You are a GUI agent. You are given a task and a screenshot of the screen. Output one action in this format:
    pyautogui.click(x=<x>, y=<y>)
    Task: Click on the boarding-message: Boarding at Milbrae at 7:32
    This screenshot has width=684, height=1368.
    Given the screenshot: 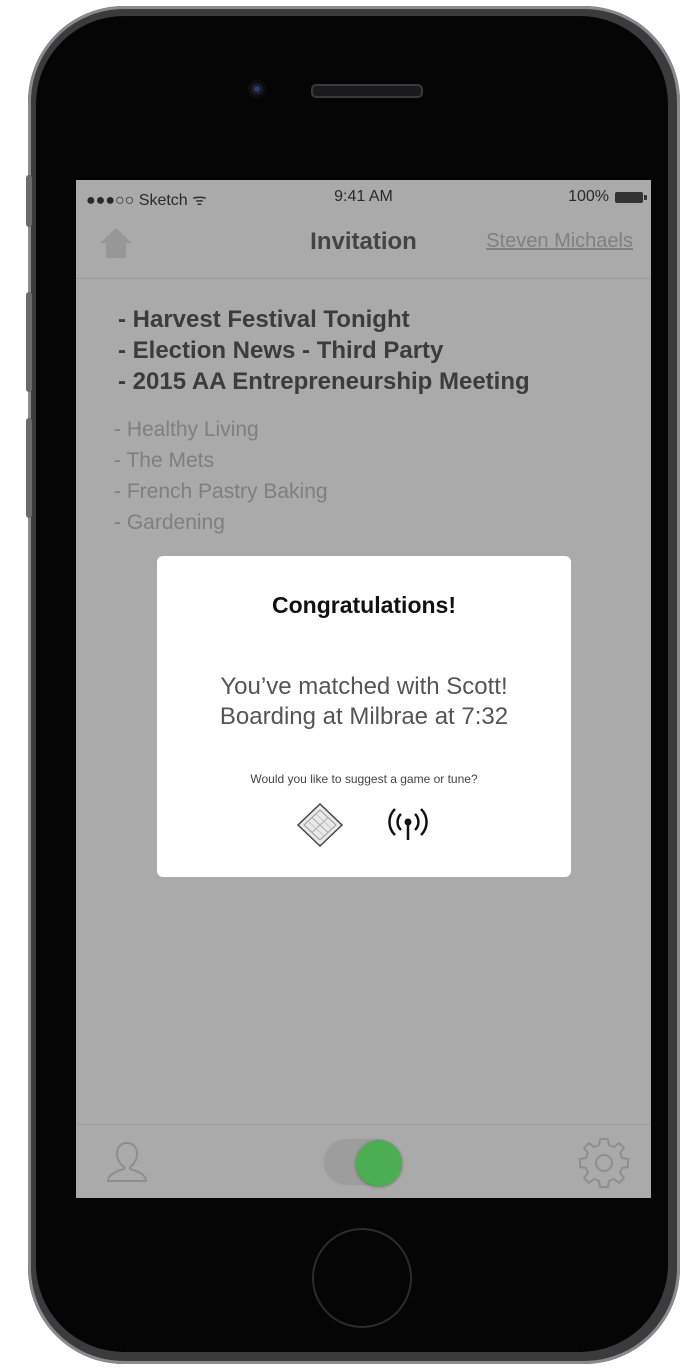 What is the action you would take?
    pyautogui.click(x=364, y=716)
    